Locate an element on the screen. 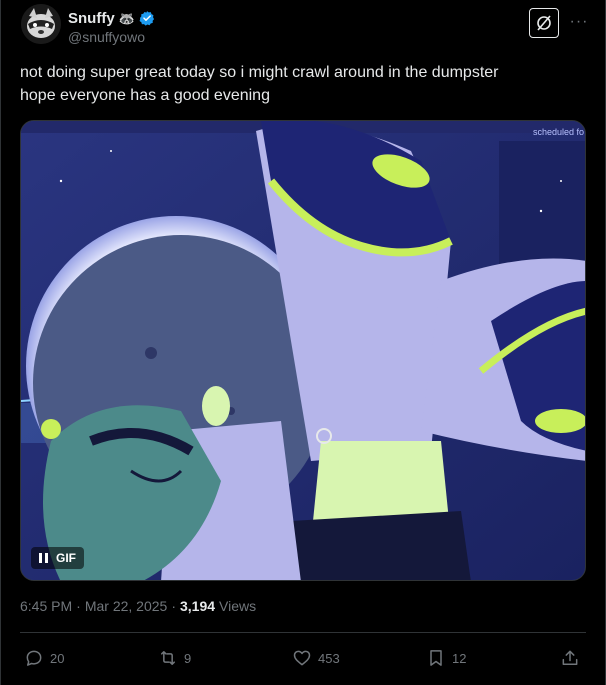 The height and width of the screenshot is (685, 606). more-icon: ··· is located at coordinates (579, 21).